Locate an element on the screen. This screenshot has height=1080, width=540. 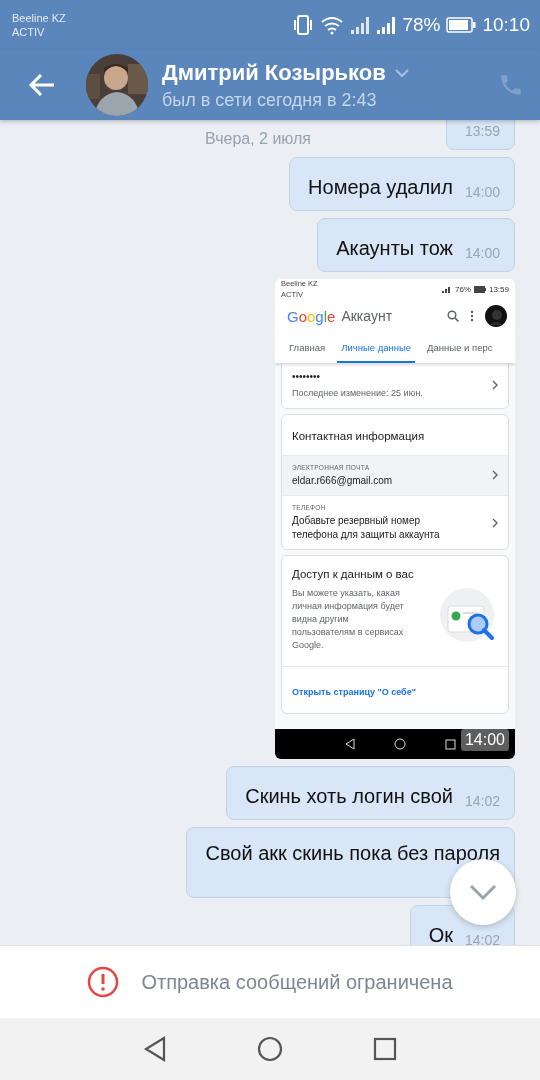
back-icon is located at coordinates (349, 744).